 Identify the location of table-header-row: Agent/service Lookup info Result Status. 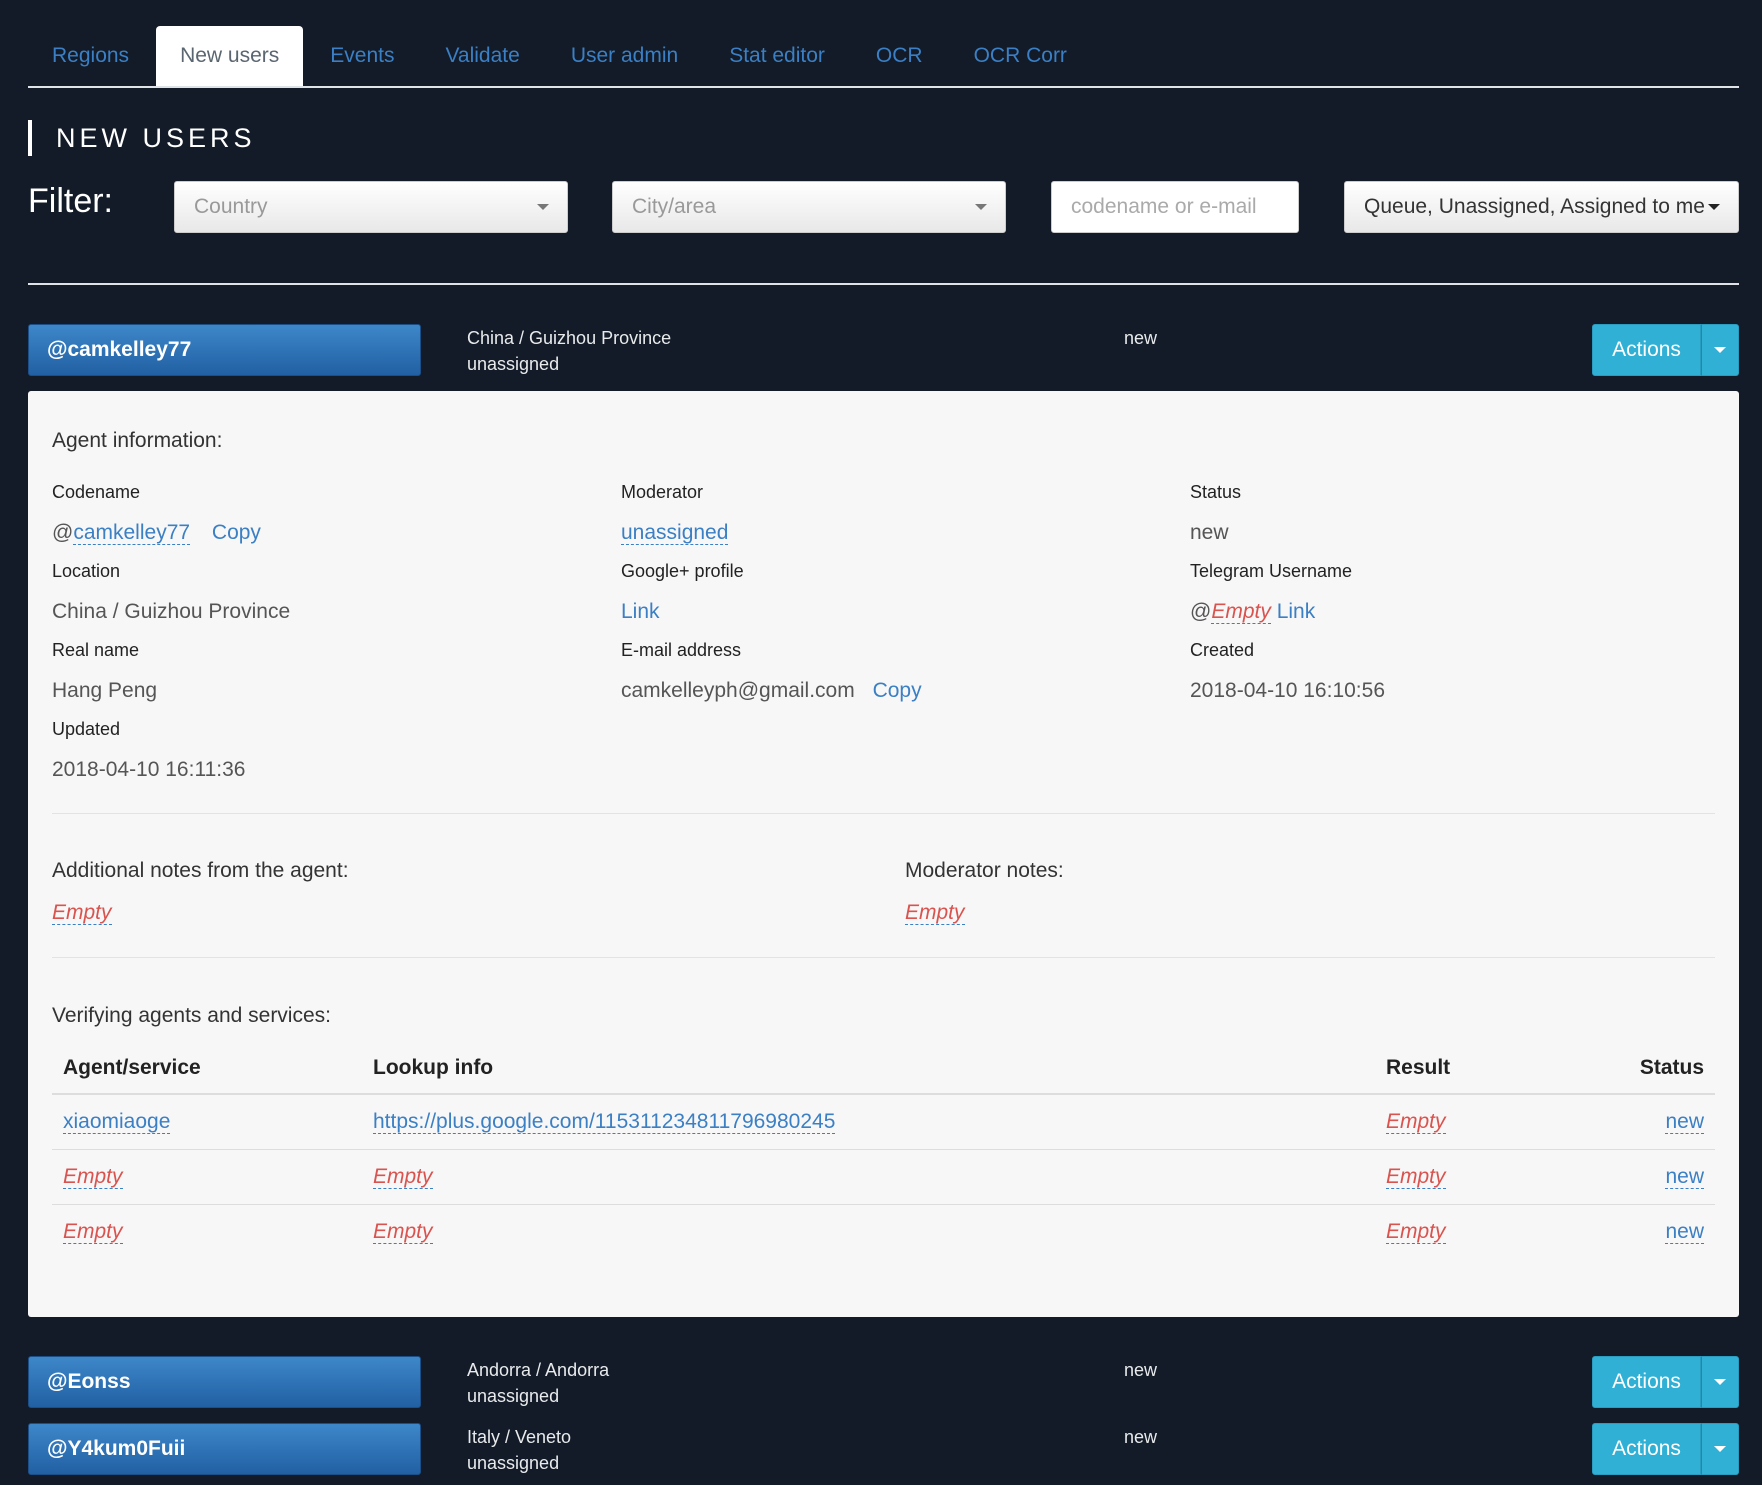
(883, 1068).